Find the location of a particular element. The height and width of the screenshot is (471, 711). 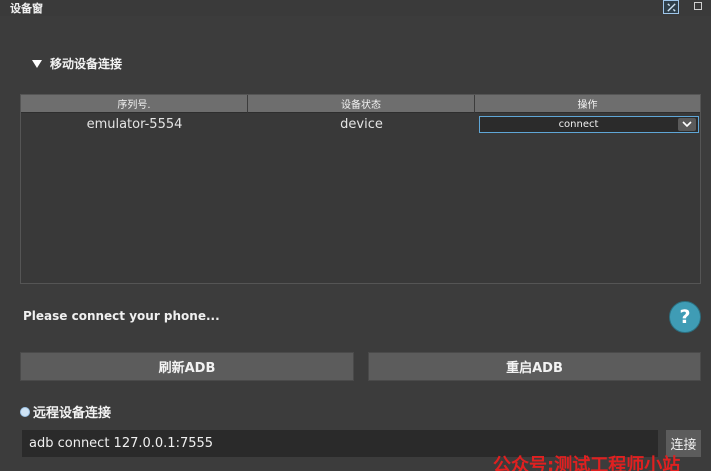

column-header-state: 设备状态 is located at coordinates (361, 104).